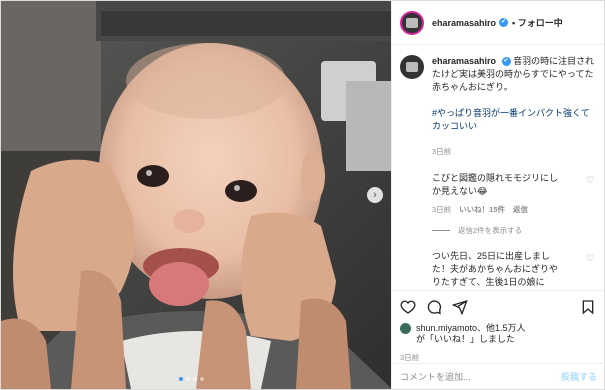 The width and height of the screenshot is (605, 390). Describe the element at coordinates (466, 339) in the screenshot. I see `likes-line2: が「いいね！」しました` at that location.